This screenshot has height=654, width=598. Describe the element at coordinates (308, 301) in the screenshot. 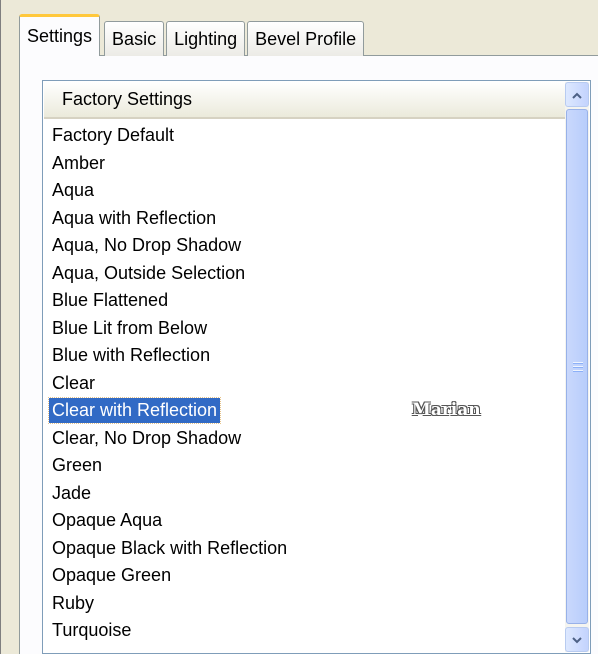

I see `list-item: Blue Flattened` at that location.